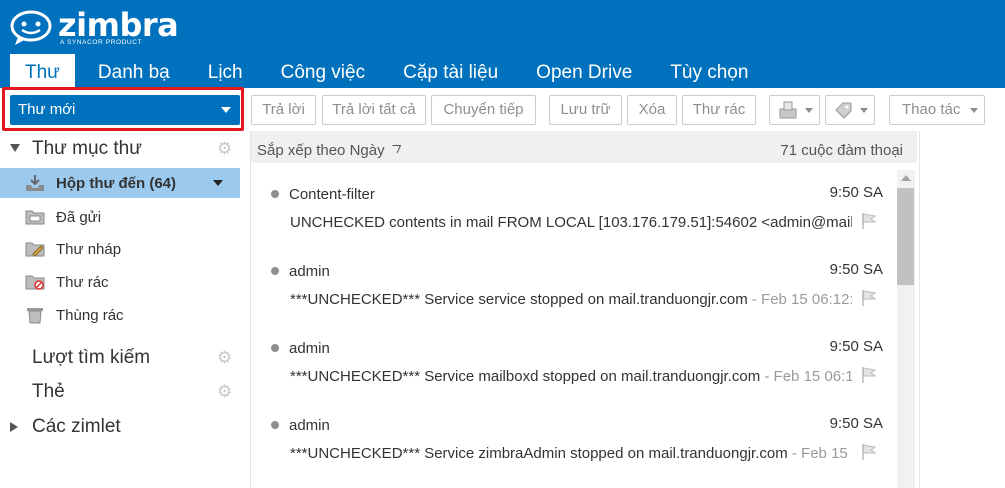 The width and height of the screenshot is (1005, 488). I want to click on spam-button: Thư rác, so click(719, 110).